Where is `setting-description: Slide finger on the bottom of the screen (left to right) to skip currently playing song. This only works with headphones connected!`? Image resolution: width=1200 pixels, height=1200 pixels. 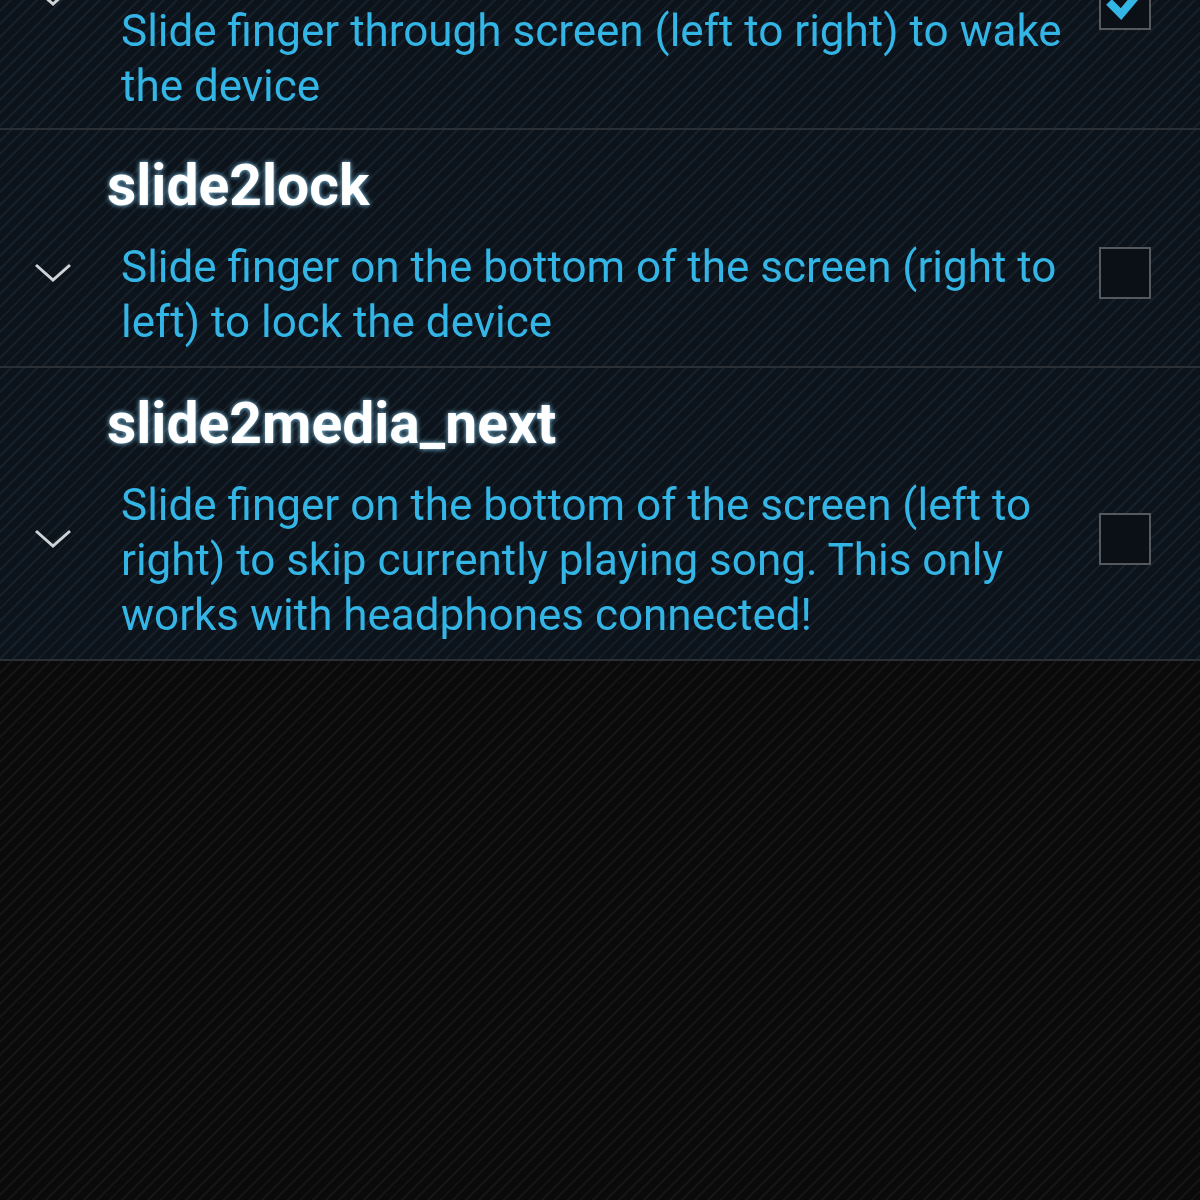 setting-description: Slide finger on the bottom of the screen (left to right) to skip currently playing song. This only works with headphones connected! is located at coordinates (577, 560).